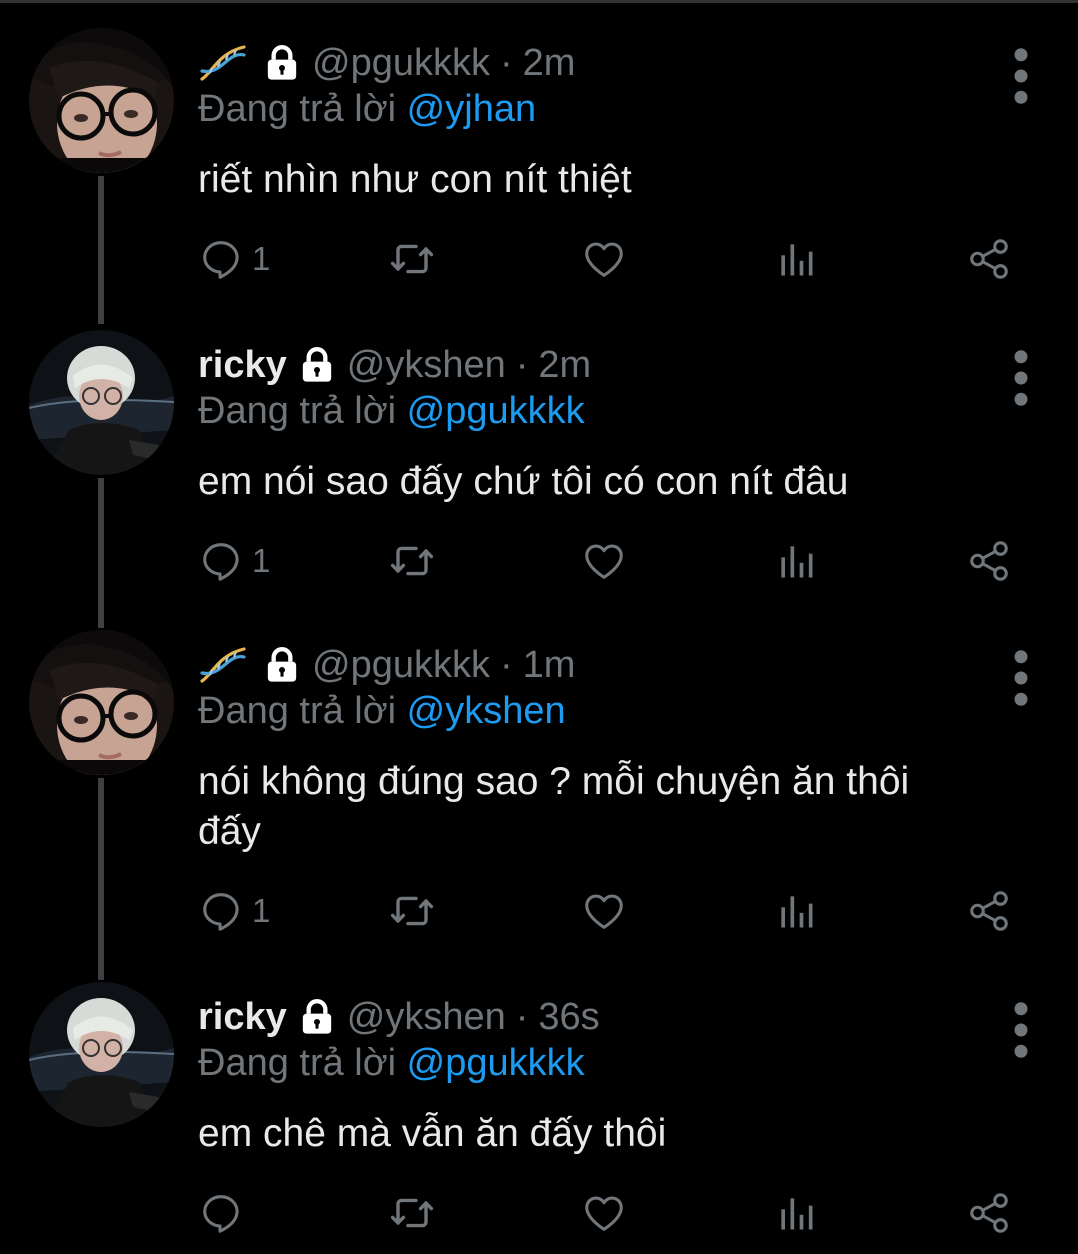 This screenshot has height=1254, width=1078. Describe the element at coordinates (471, 109) in the screenshot. I see `mention-link: @yjhan` at that location.